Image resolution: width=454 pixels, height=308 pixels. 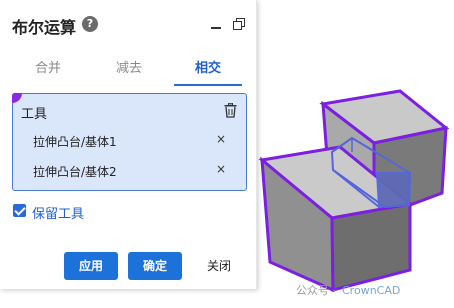 I want to click on checkmark-icon, so click(x=20, y=210).